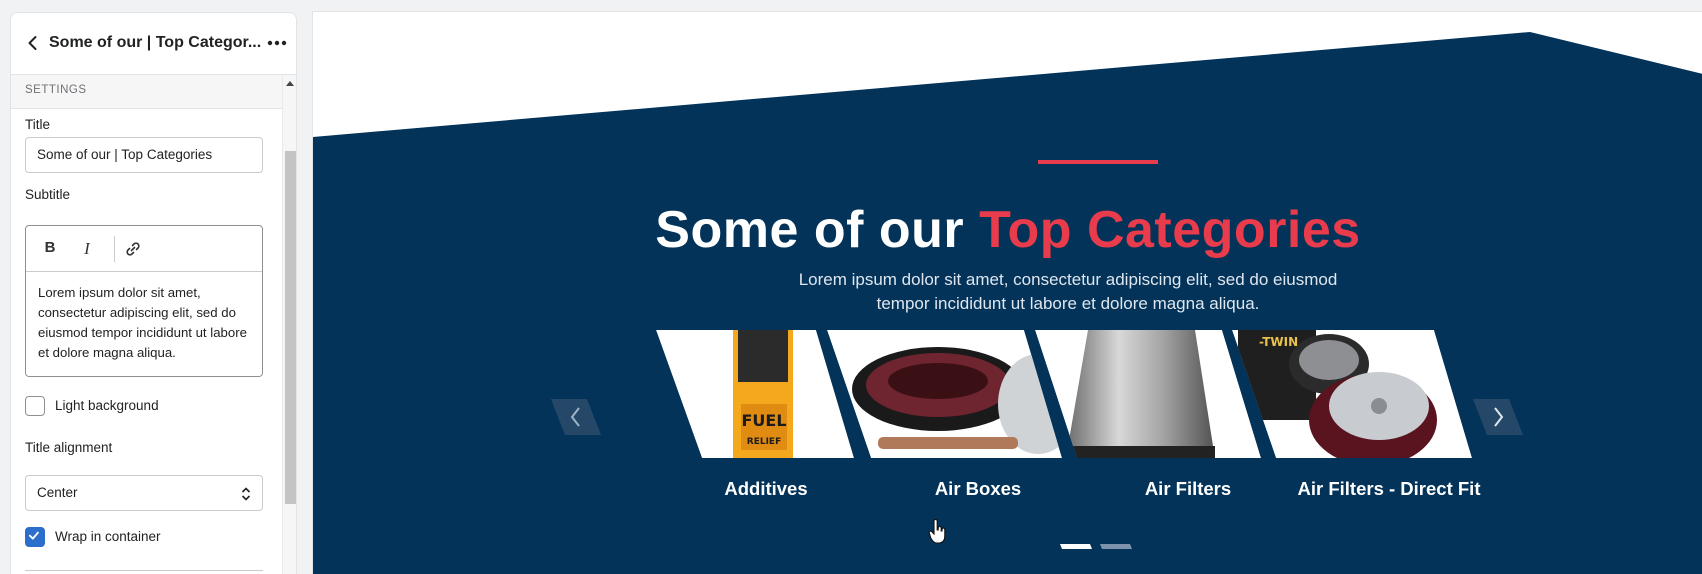 This screenshot has height=574, width=1702. I want to click on category-label-air-filters-direct-fit: Air Filters - Direct Fit, so click(1389, 489).